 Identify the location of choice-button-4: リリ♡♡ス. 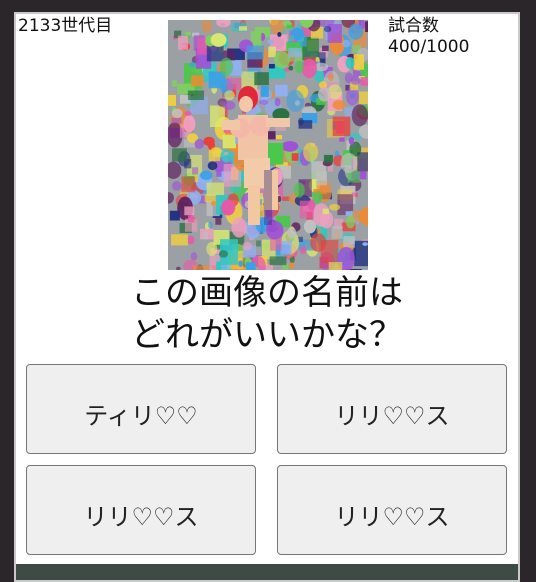
(392, 510).